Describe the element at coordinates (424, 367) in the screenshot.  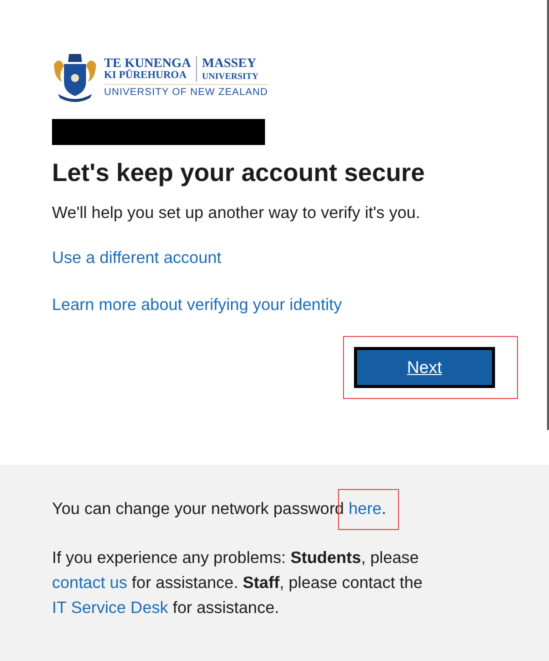
I see `next-button: Next` at that location.